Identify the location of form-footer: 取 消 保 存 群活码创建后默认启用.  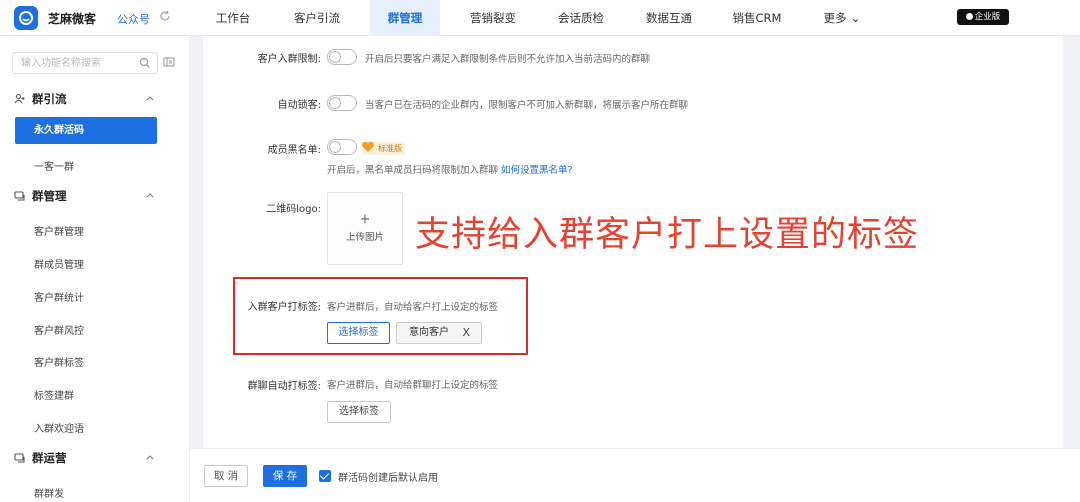
(635, 475).